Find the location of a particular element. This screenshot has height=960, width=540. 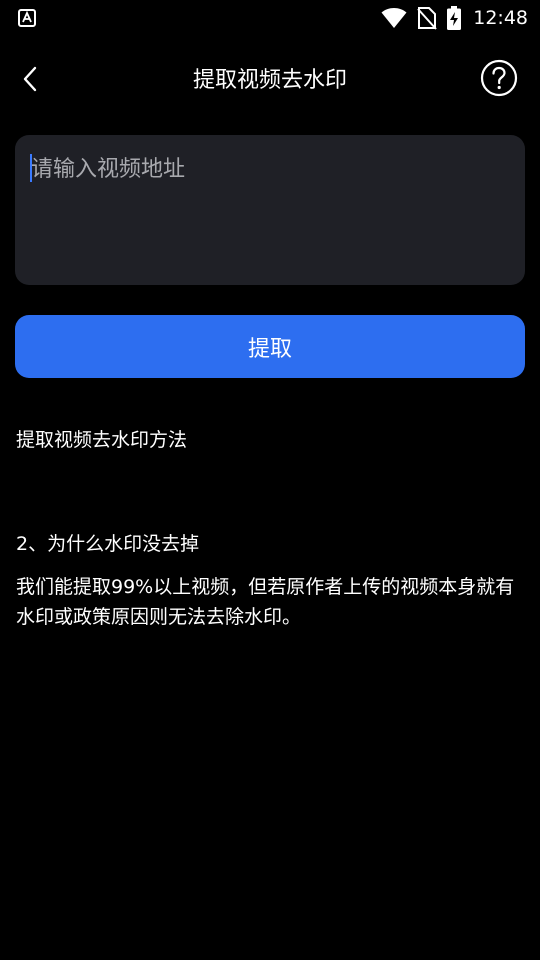

help-button is located at coordinates (499, 78).